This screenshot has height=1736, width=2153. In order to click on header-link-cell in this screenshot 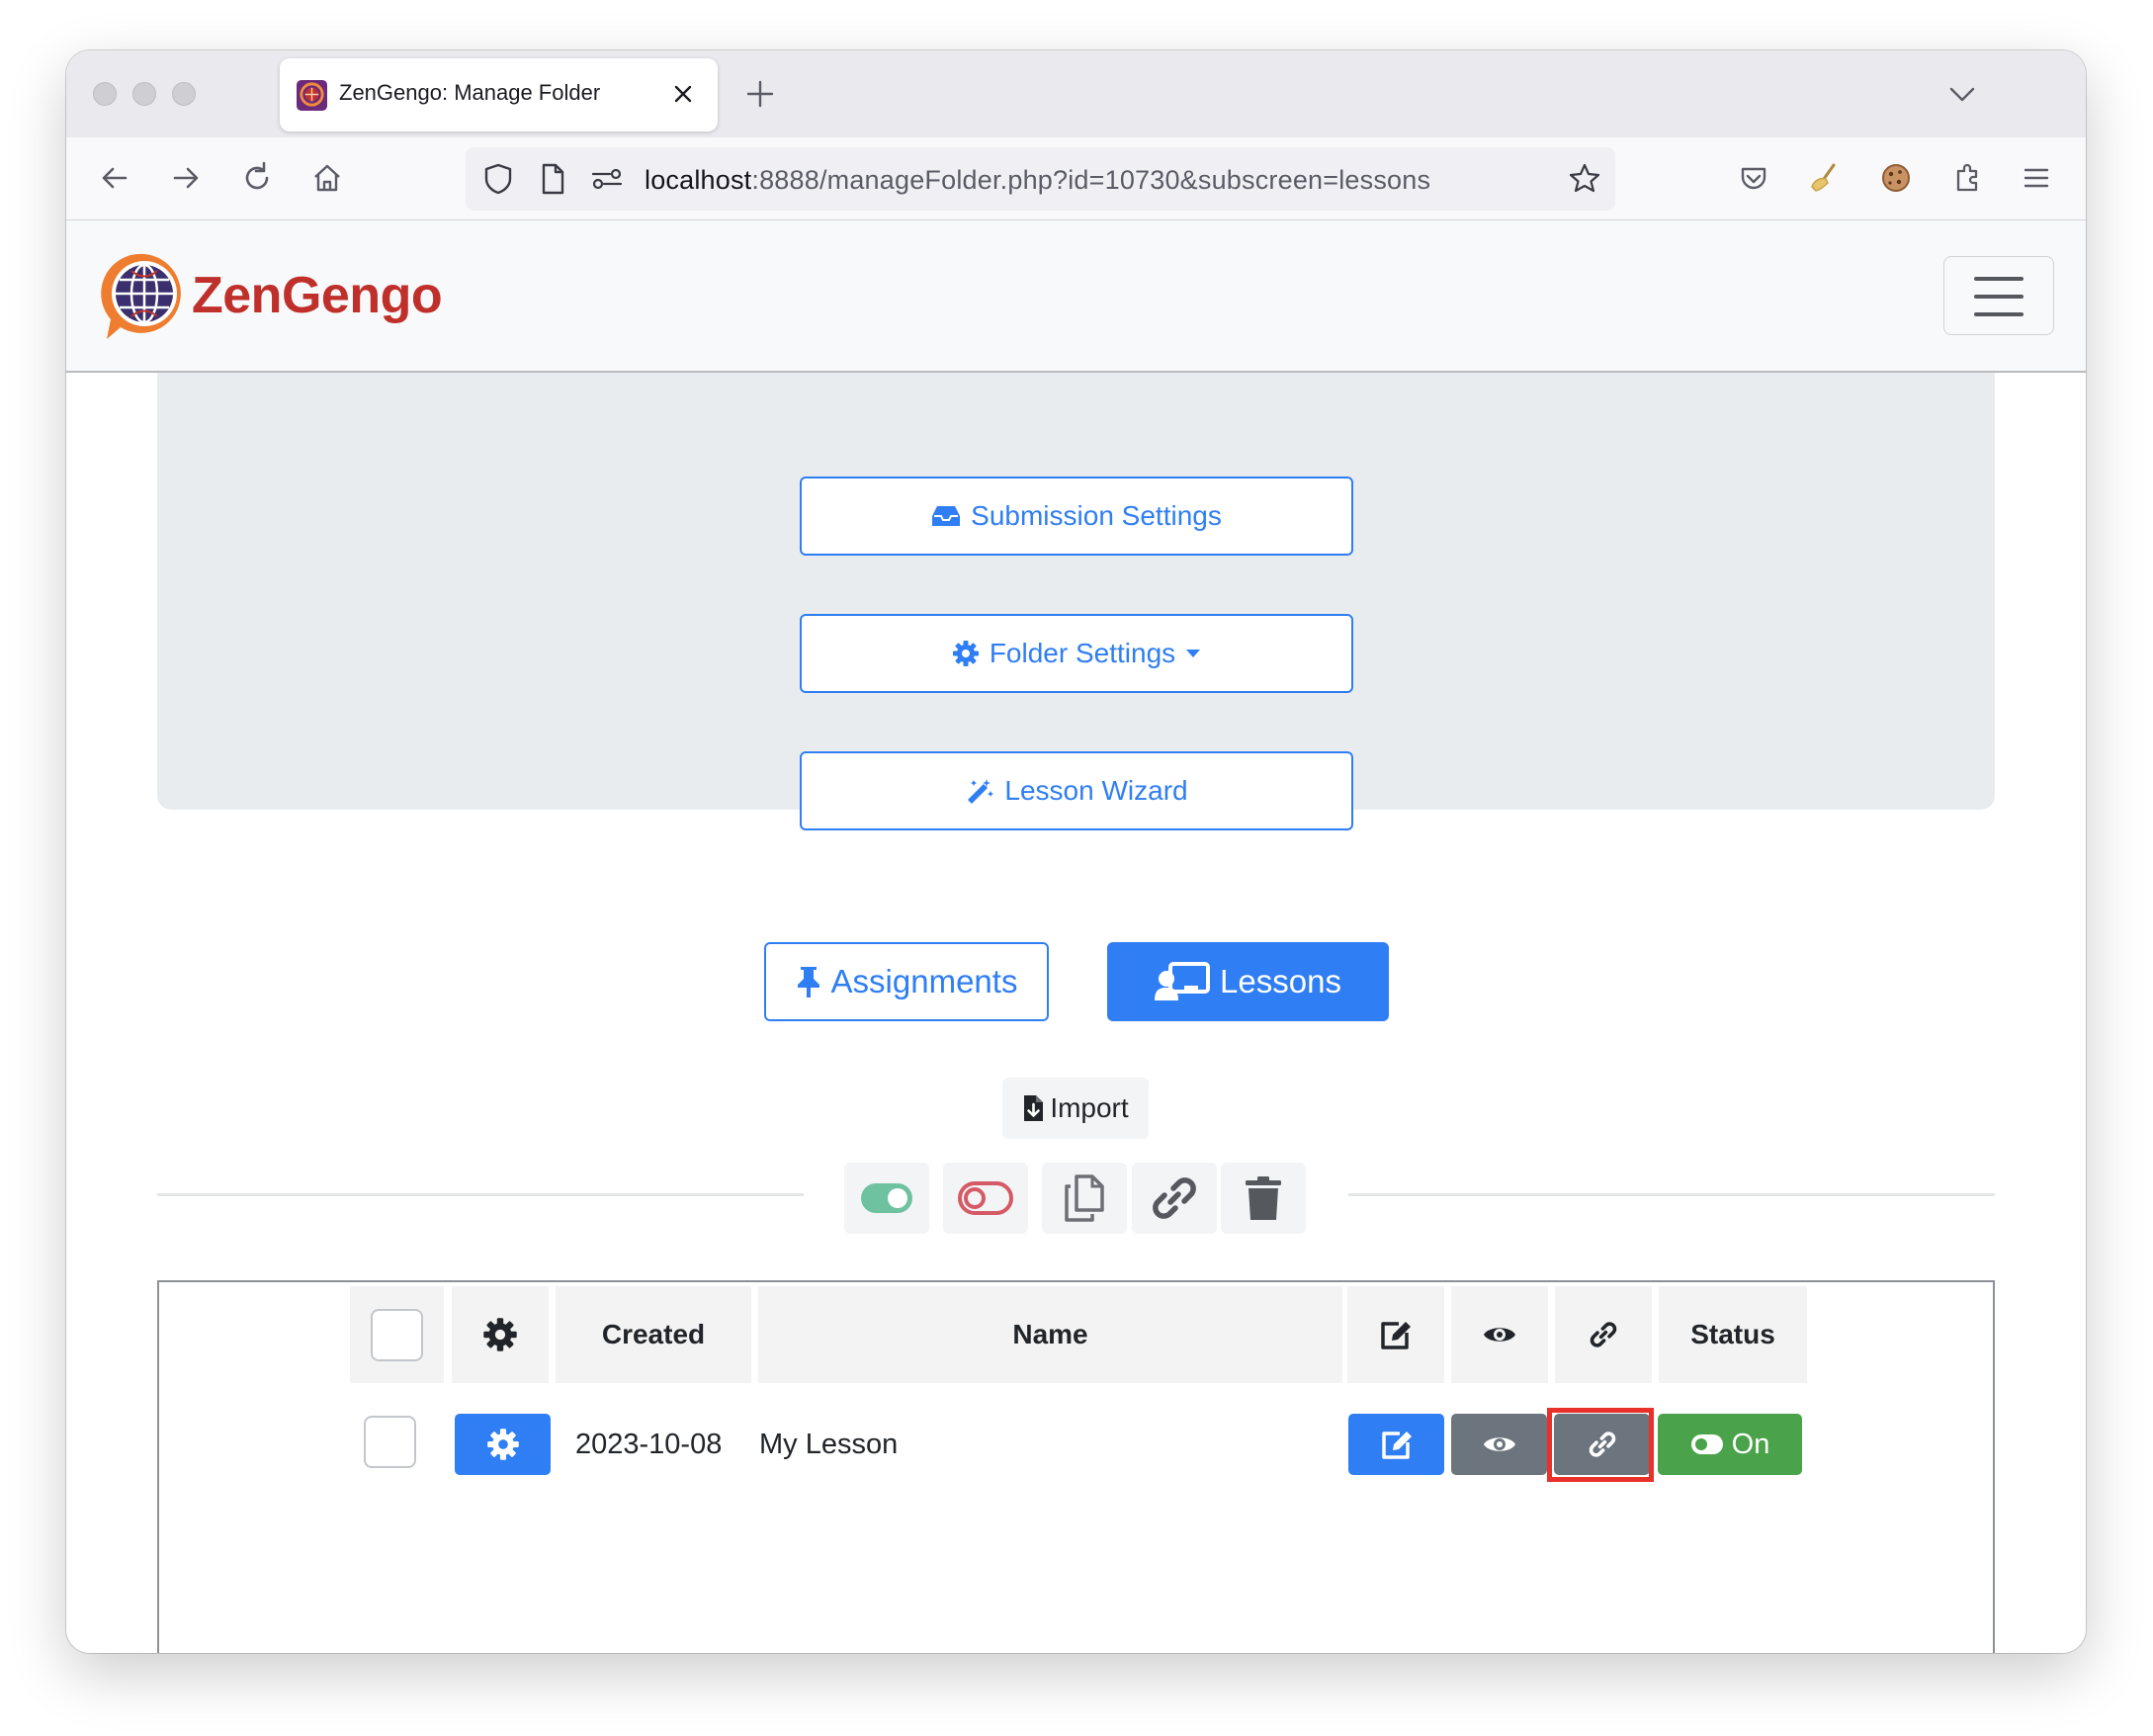, I will do `click(1604, 1334)`.